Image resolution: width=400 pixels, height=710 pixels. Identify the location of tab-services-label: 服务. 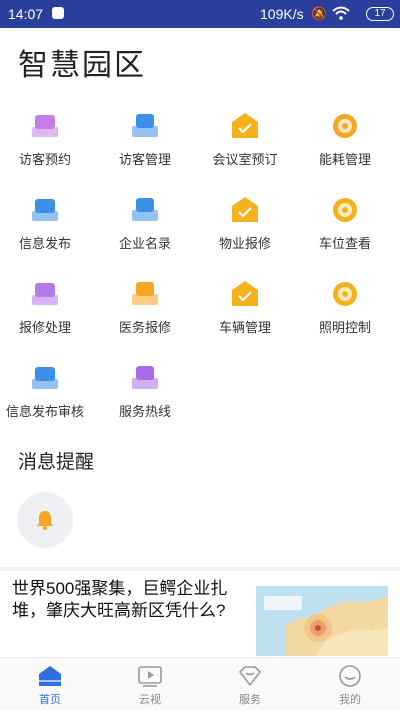
(250, 700).